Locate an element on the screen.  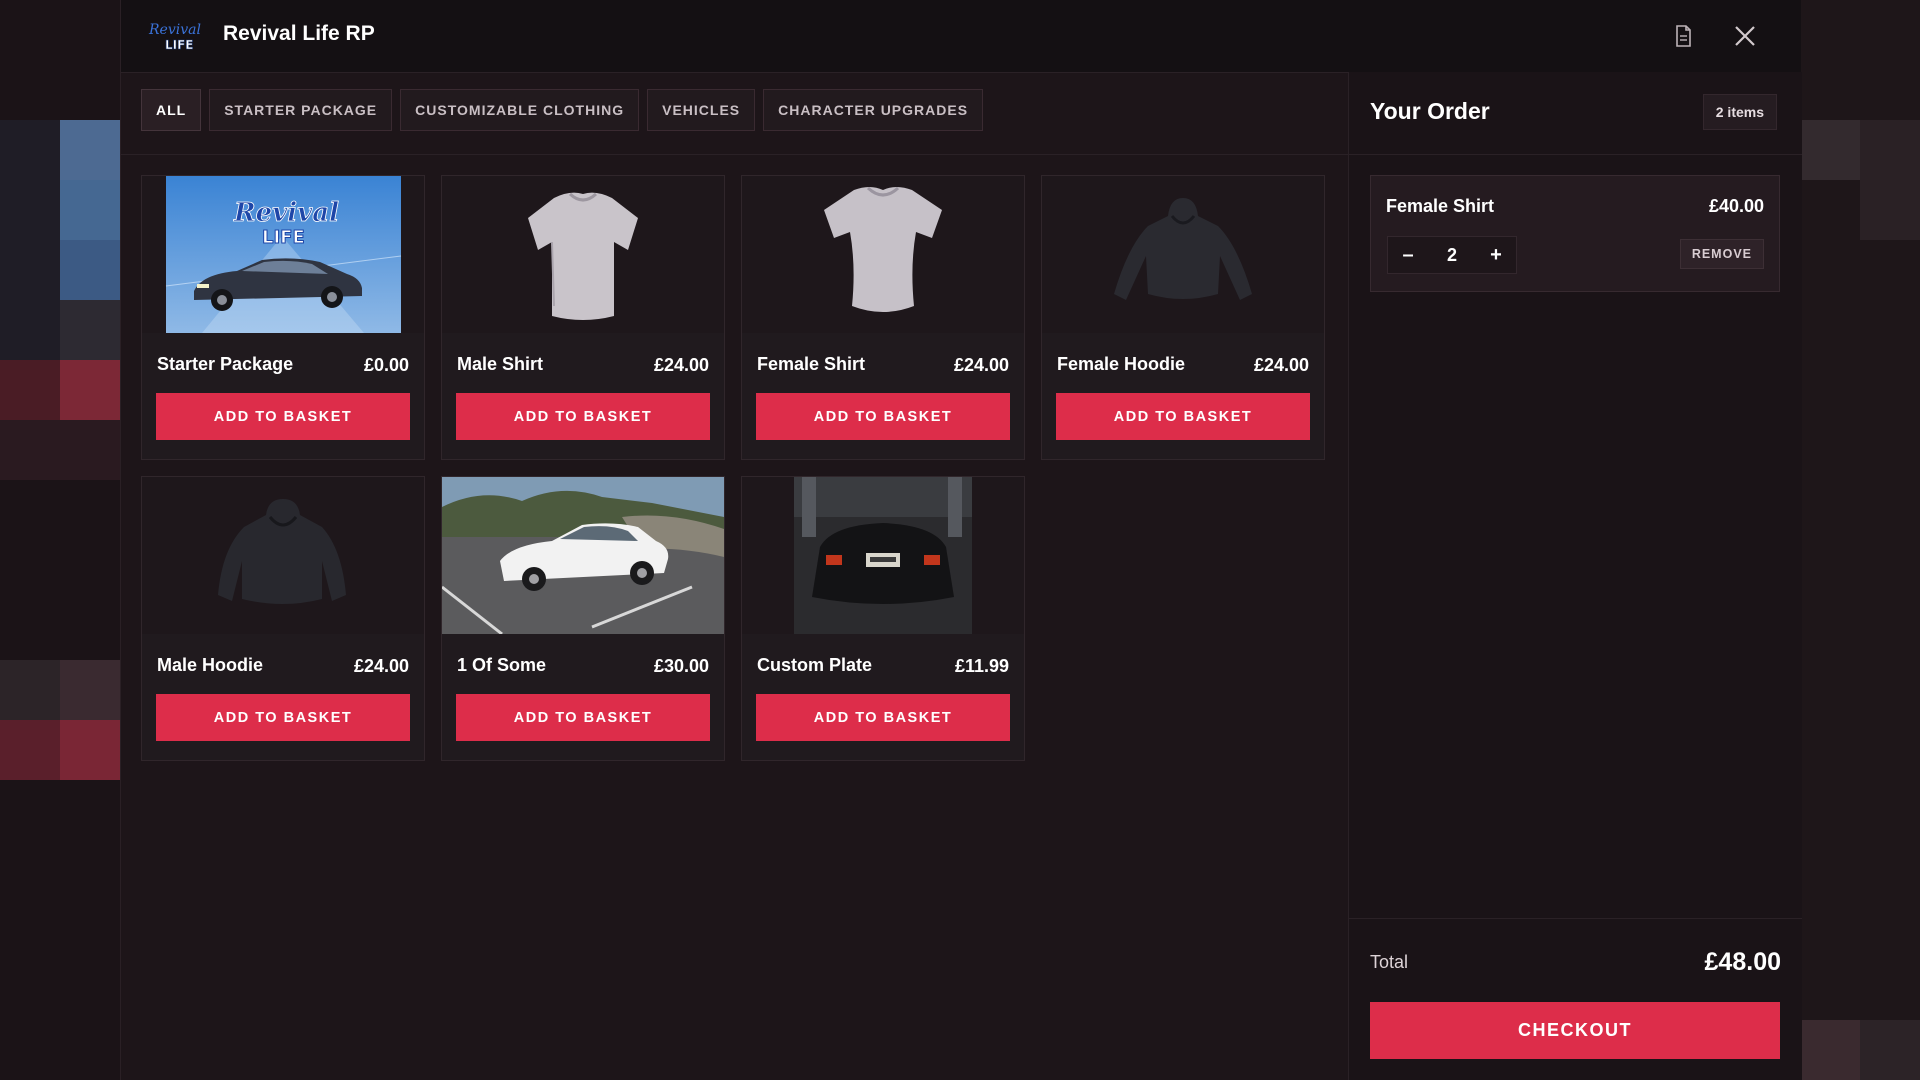
product-name: Starter Package is located at coordinates (225, 364).